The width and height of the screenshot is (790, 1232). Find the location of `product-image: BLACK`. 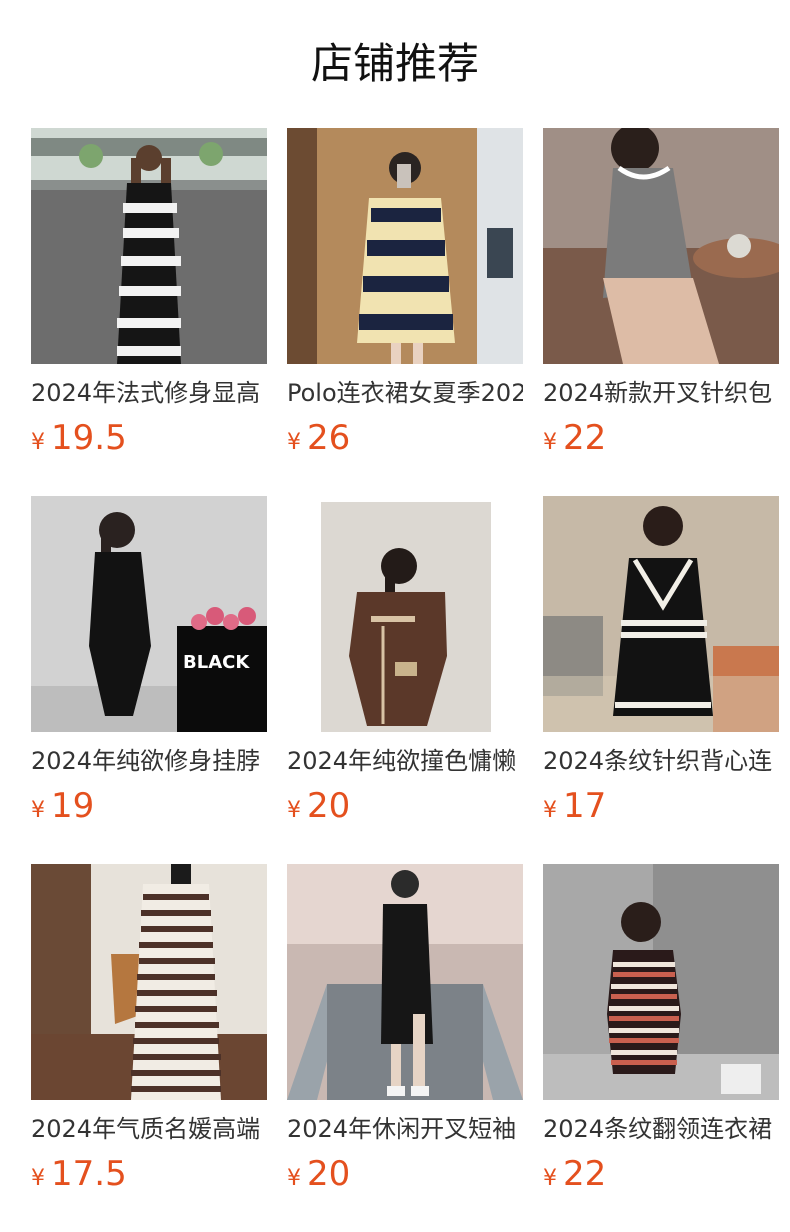

product-image: BLACK is located at coordinates (149, 614).